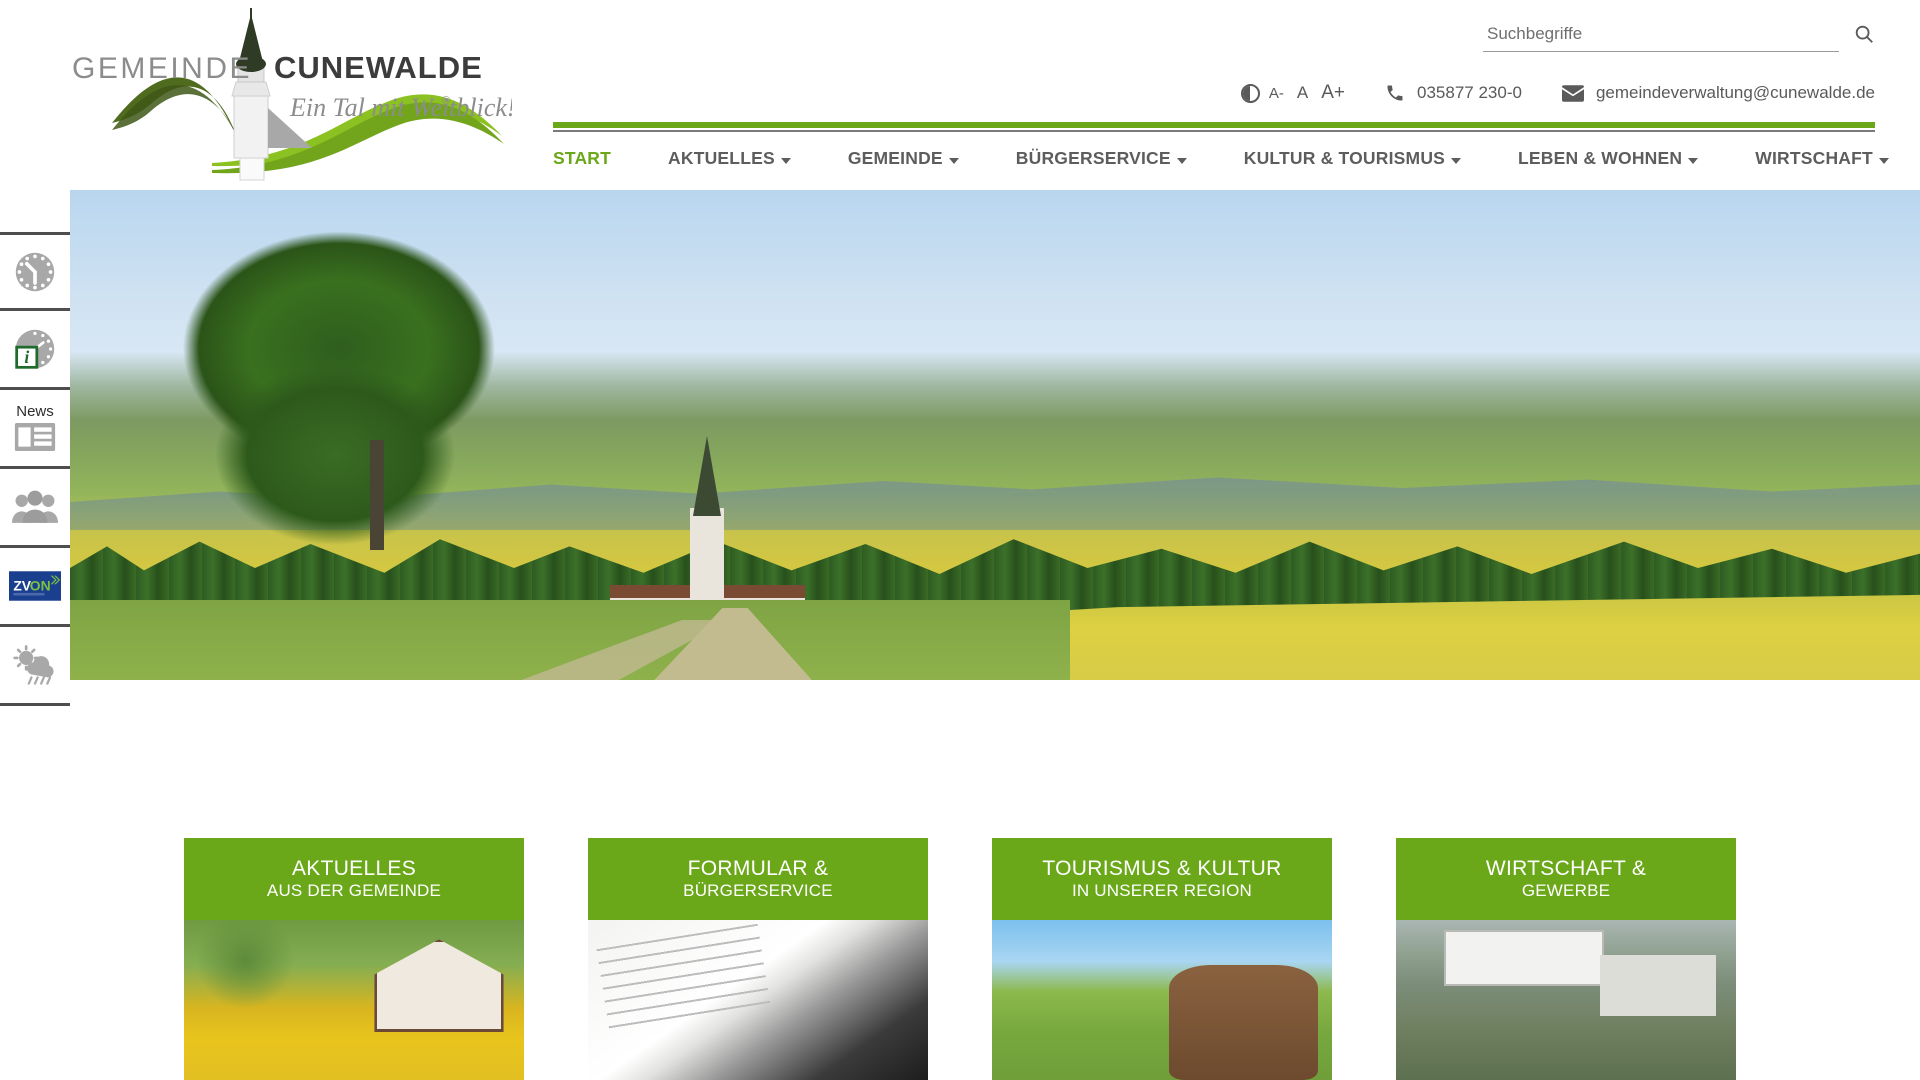 The width and height of the screenshot is (1920, 1080). What do you see at coordinates (377, 495) in the screenshot?
I see `hero-tree-trunk` at bounding box center [377, 495].